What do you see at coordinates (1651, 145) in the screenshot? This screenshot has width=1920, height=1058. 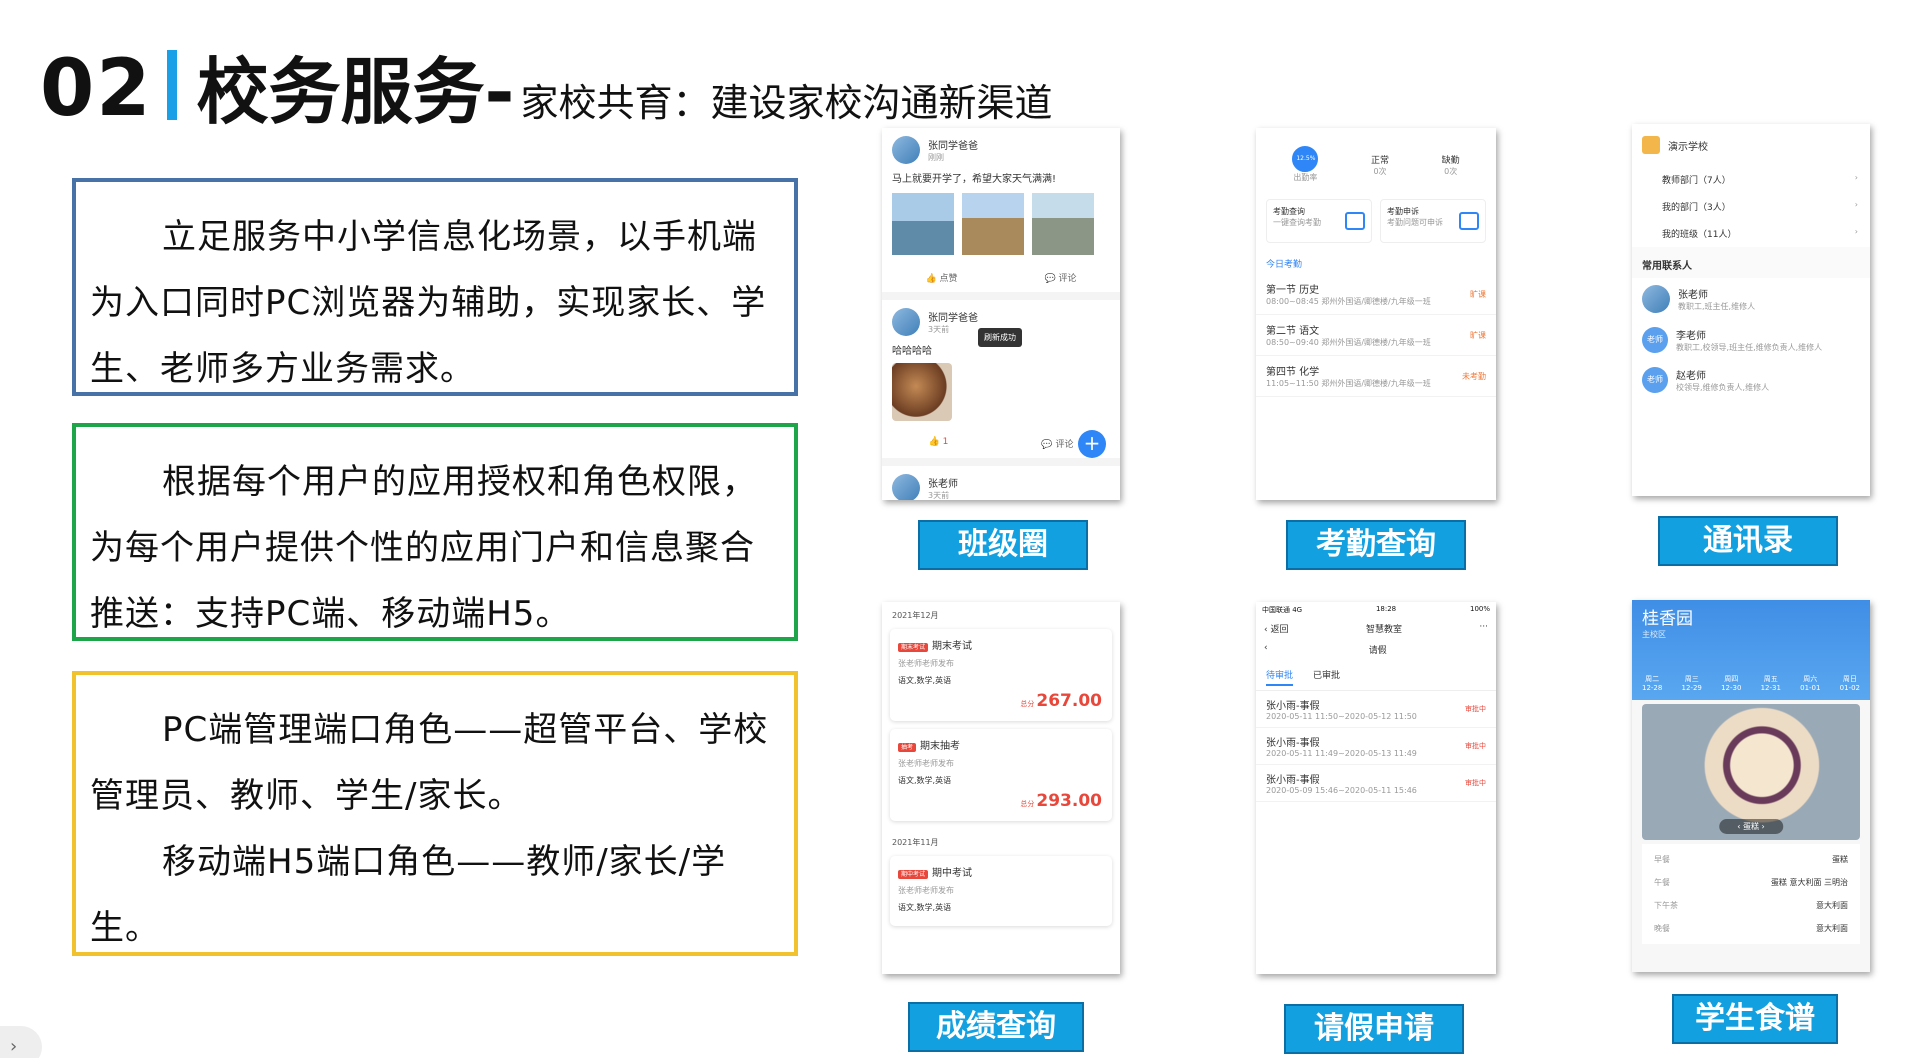 I see `school-logo-icon` at bounding box center [1651, 145].